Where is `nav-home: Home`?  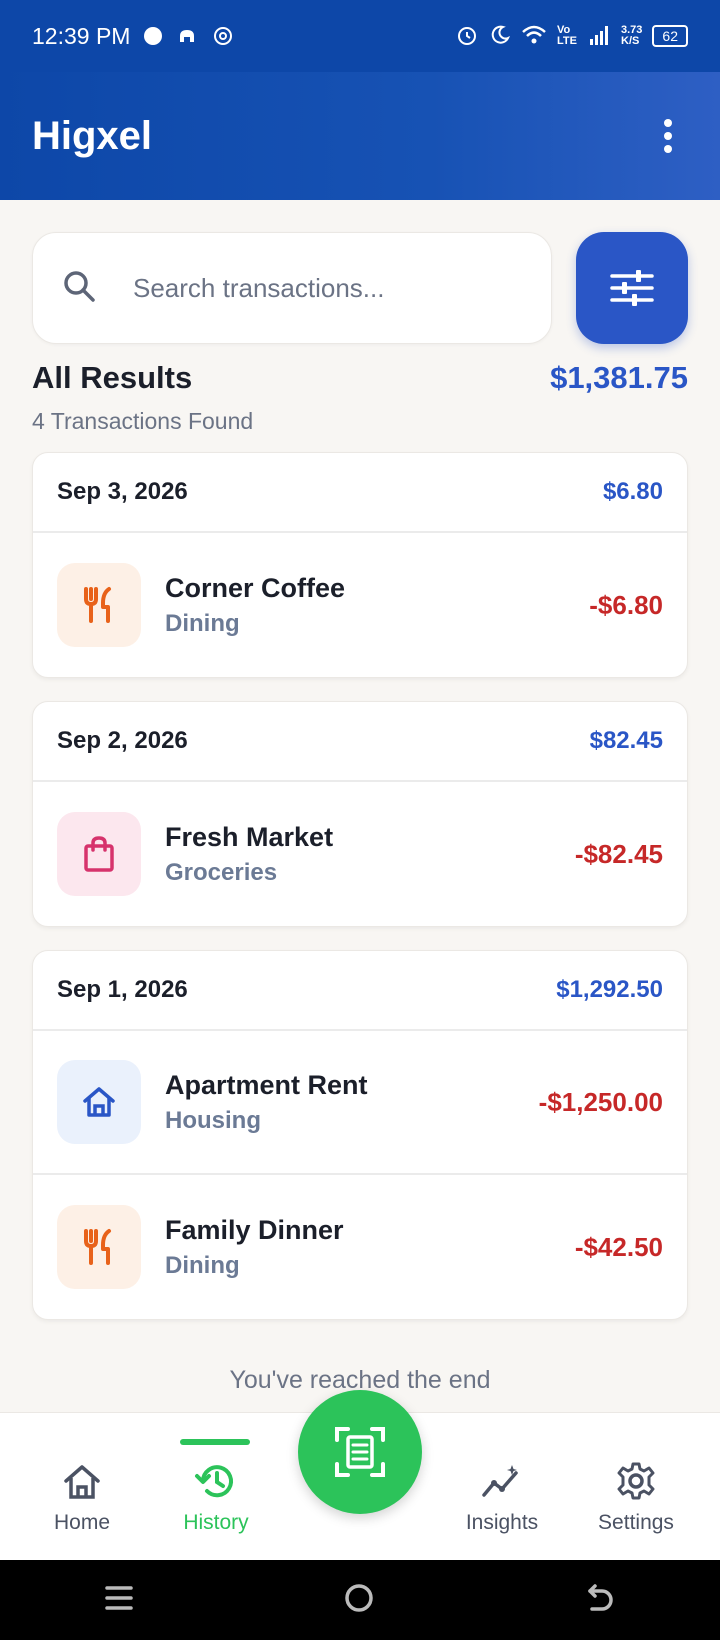
nav-home: Home is located at coordinates (82, 1487).